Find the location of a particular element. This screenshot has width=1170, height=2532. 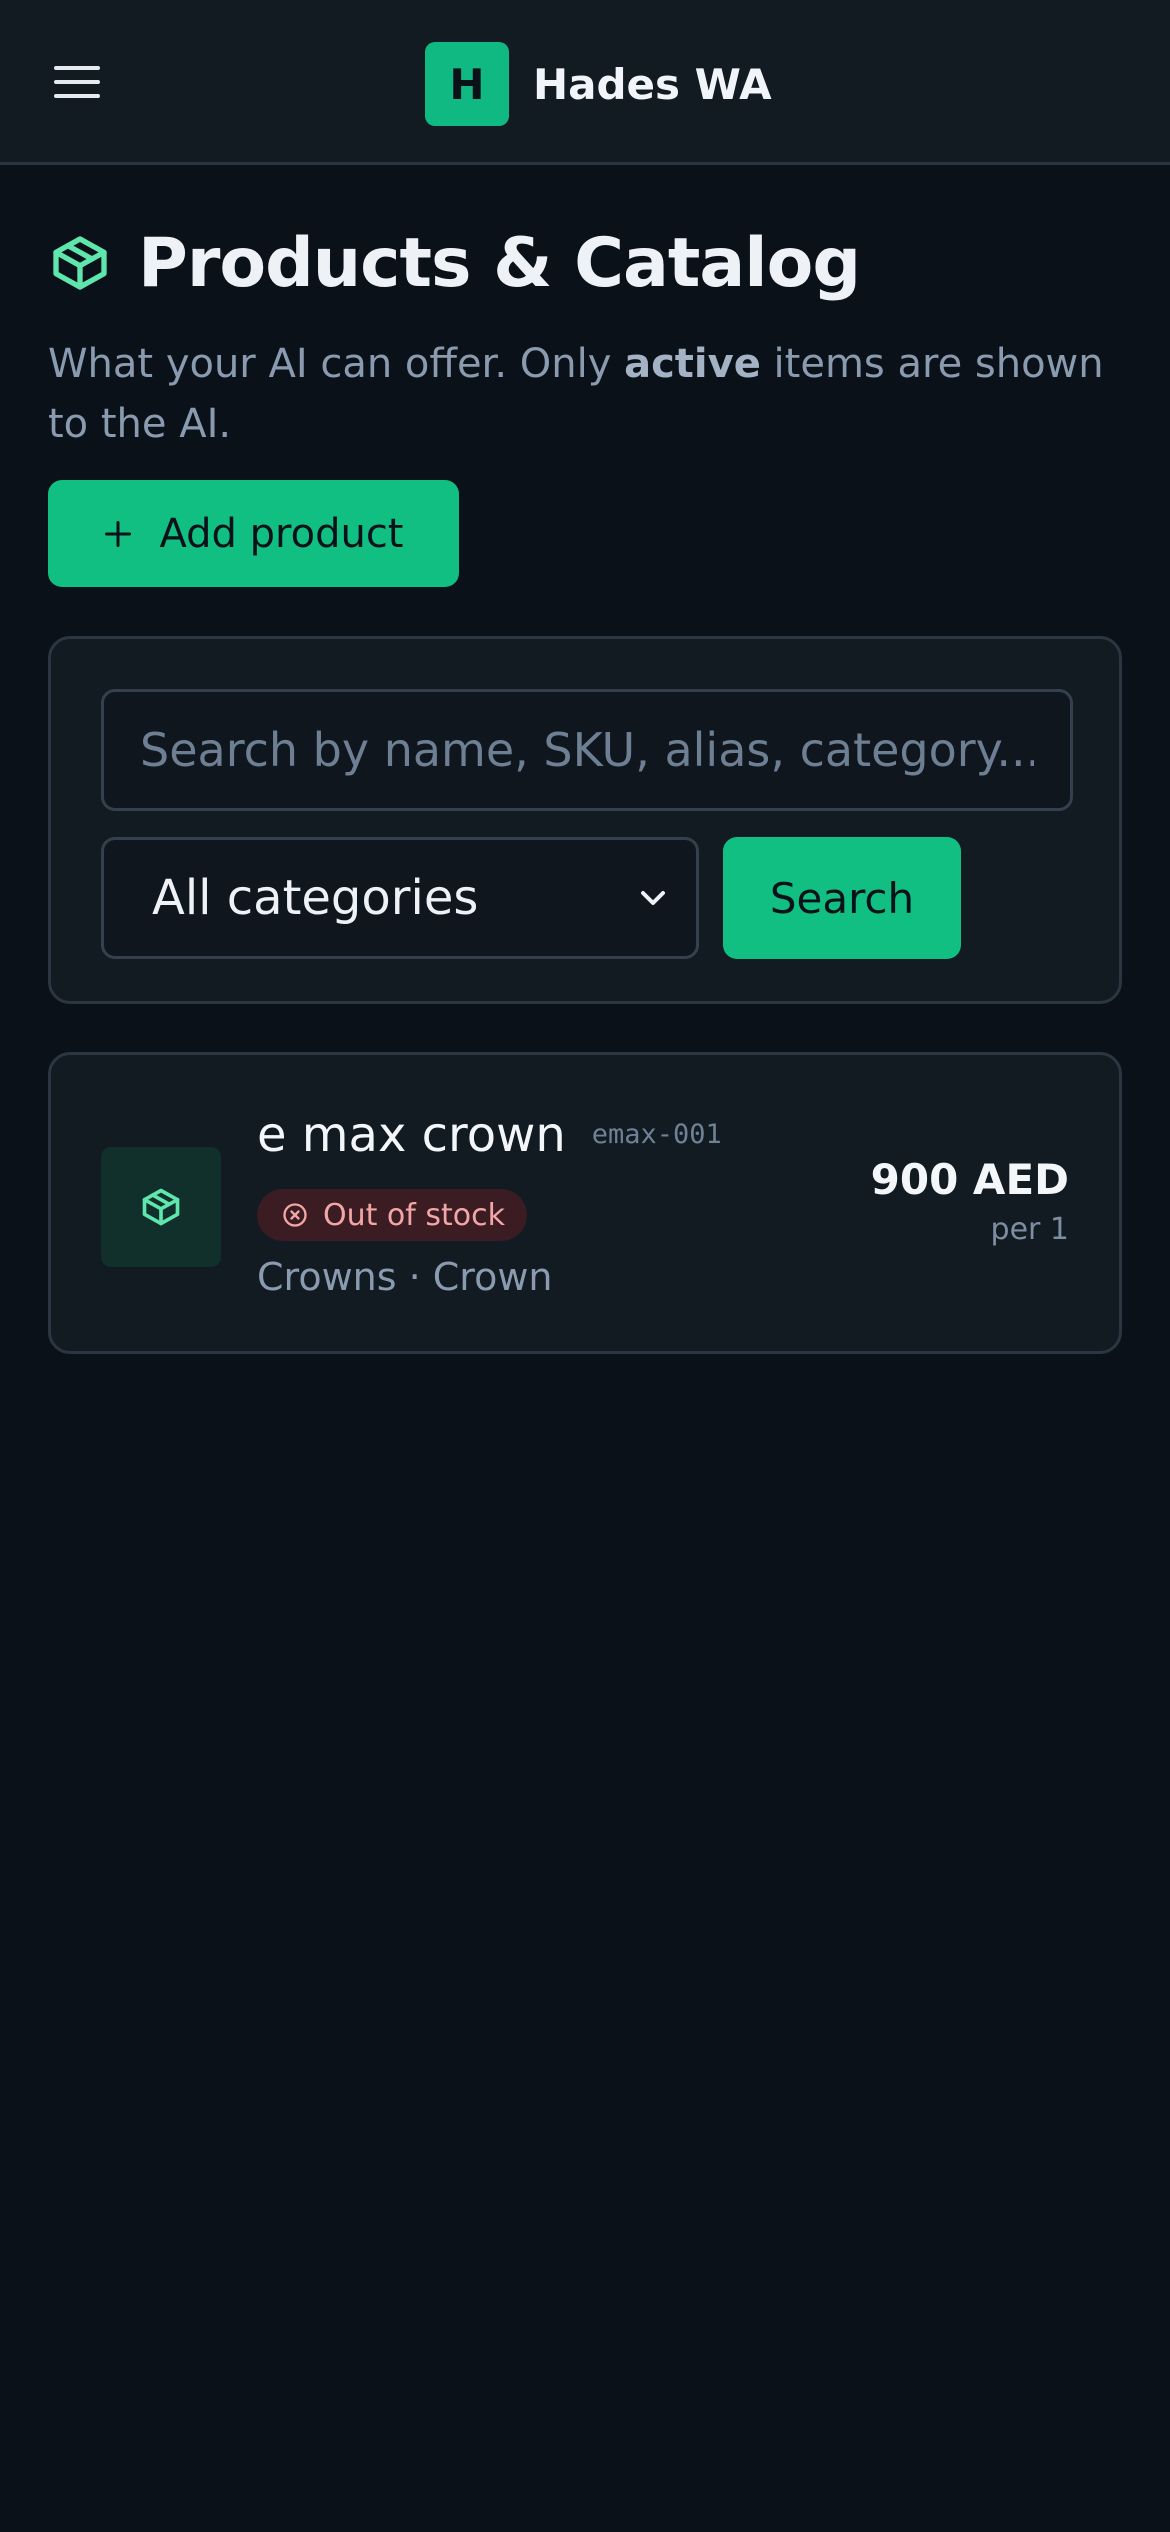

app-name: Hades WA is located at coordinates (652, 84).